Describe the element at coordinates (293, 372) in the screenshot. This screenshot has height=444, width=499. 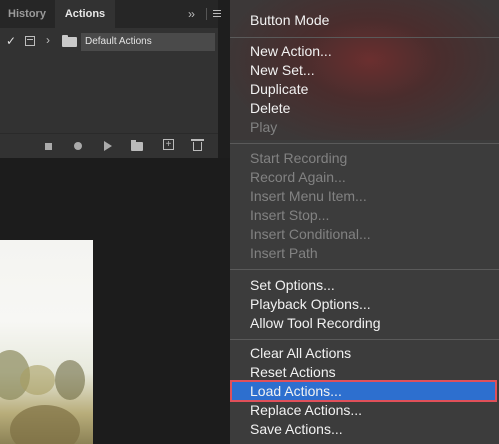
I see `menu-item-reset-actions: Reset Actions` at that location.